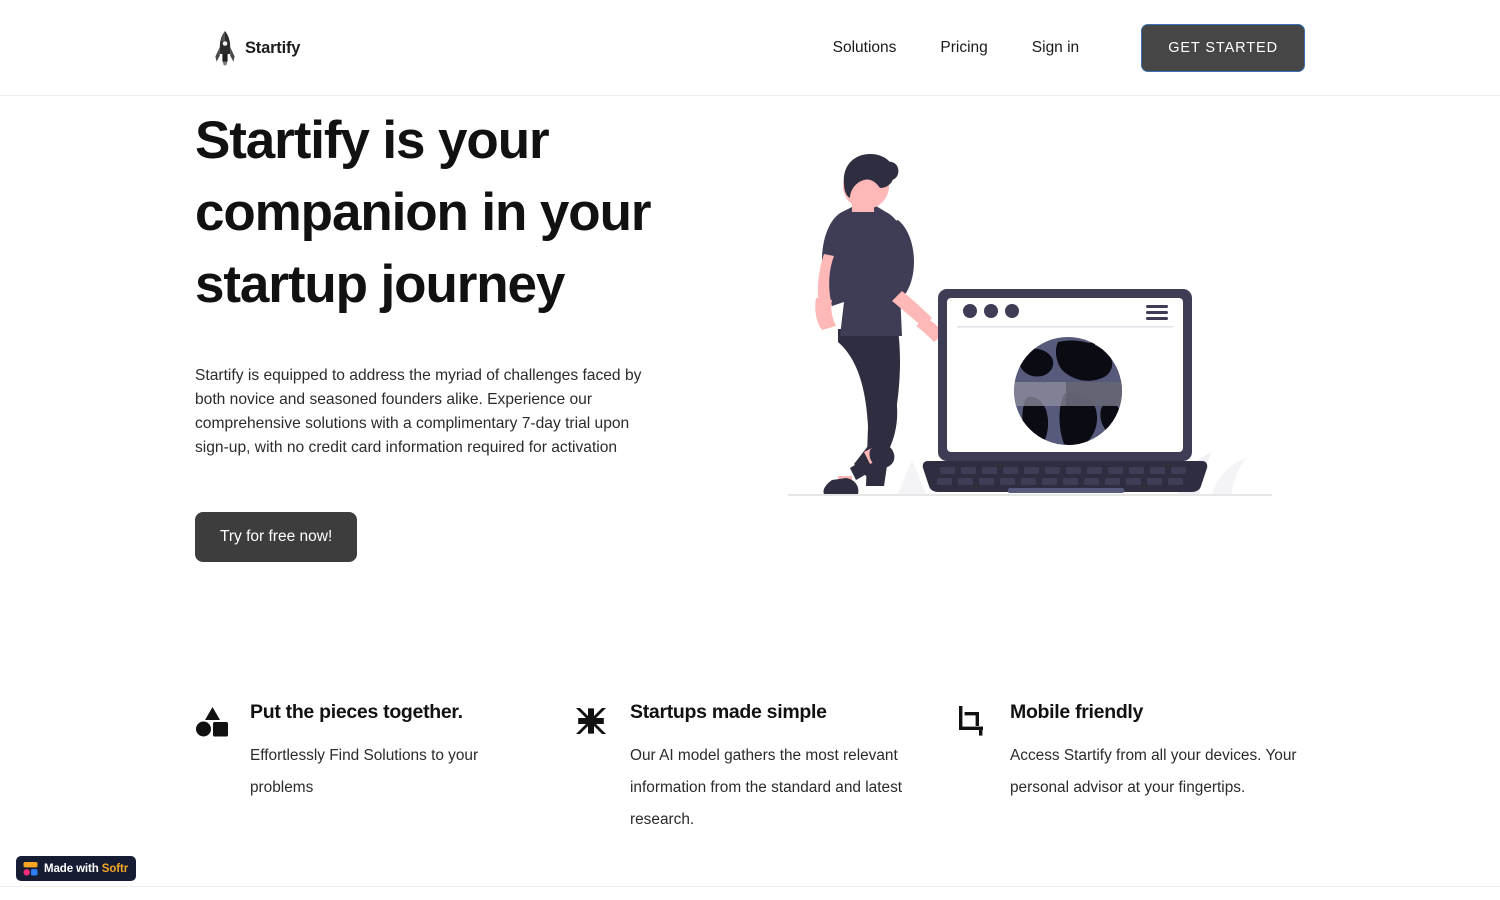 Image resolution: width=1500 pixels, height=900 pixels. Describe the element at coordinates (356, 712) in the screenshot. I see `feature-title: Put the pieces together.` at that location.